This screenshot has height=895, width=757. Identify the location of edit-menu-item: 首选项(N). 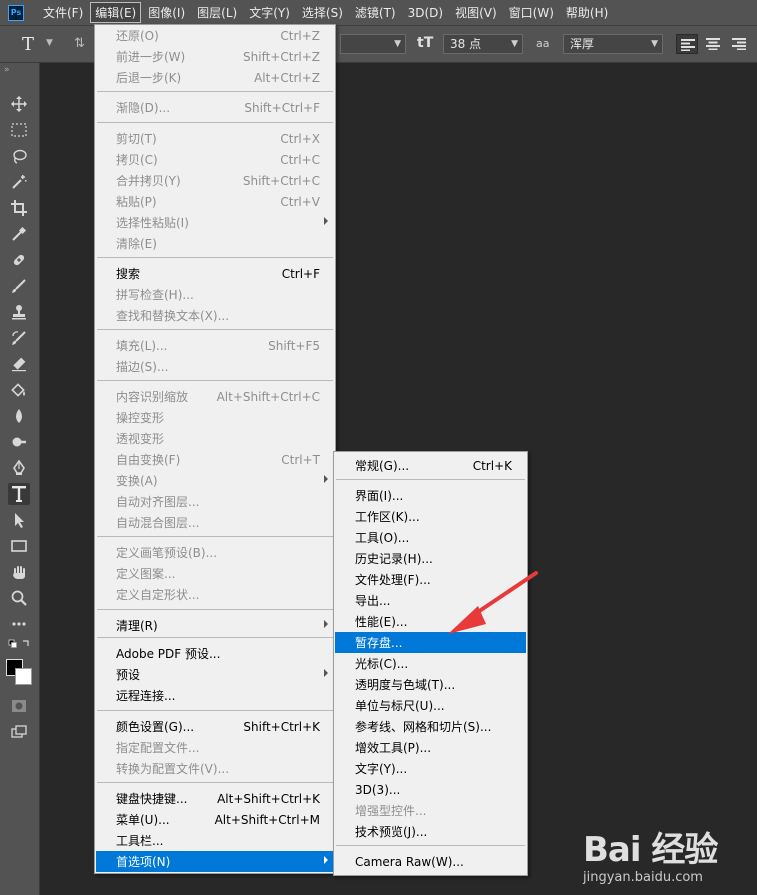
(215, 861).